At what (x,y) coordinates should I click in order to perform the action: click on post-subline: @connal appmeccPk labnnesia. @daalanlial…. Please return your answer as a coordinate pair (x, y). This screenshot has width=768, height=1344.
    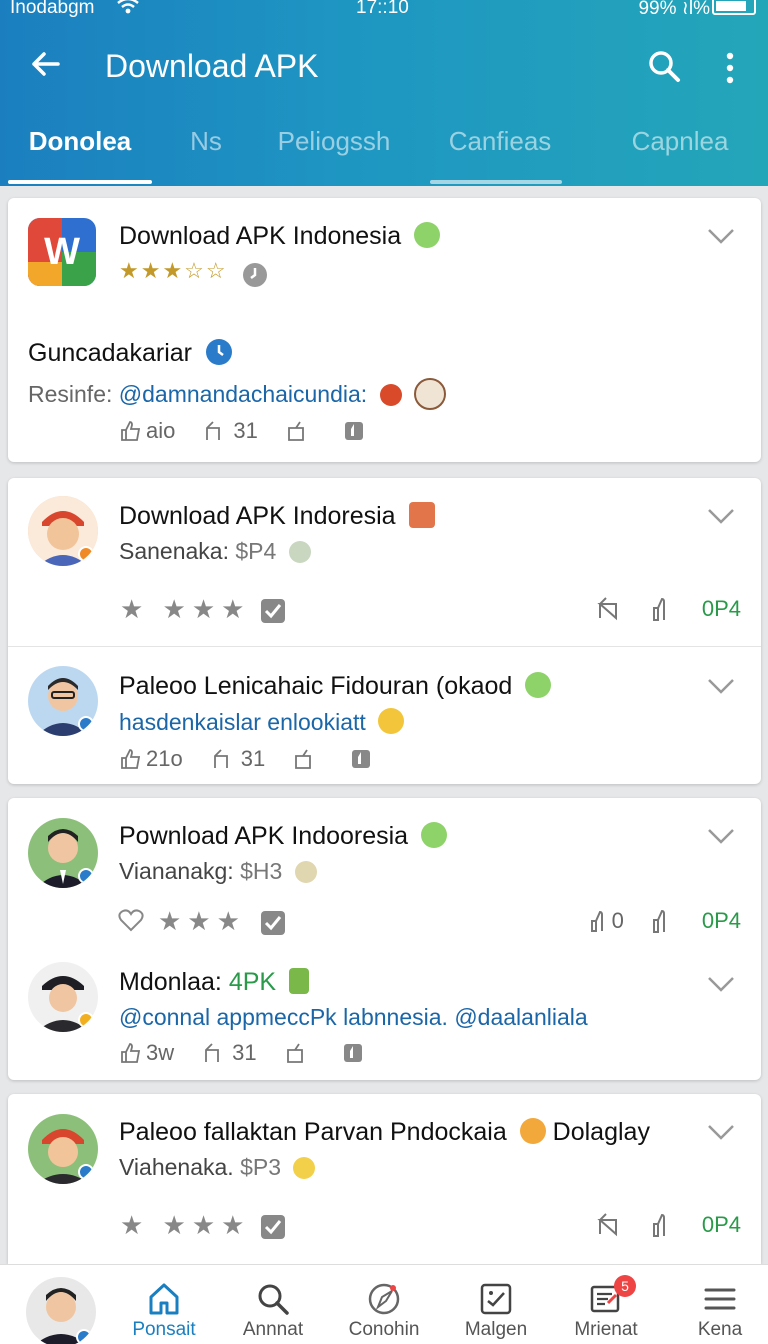
    Looking at the image, I should click on (353, 1017).